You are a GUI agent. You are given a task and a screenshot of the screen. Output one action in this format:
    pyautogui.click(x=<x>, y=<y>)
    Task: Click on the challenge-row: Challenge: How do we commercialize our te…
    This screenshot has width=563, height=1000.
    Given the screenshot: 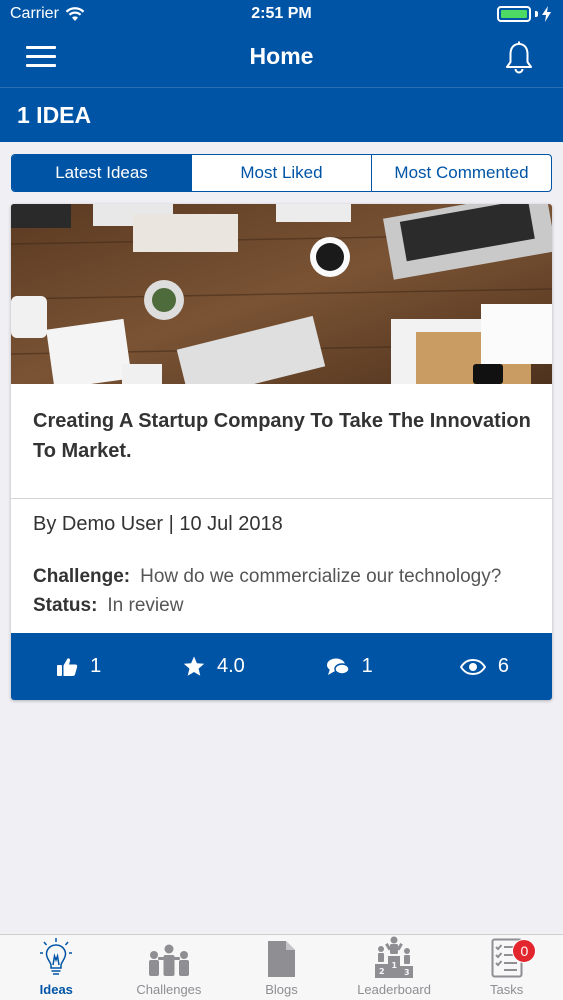 What is the action you would take?
    pyautogui.click(x=283, y=577)
    